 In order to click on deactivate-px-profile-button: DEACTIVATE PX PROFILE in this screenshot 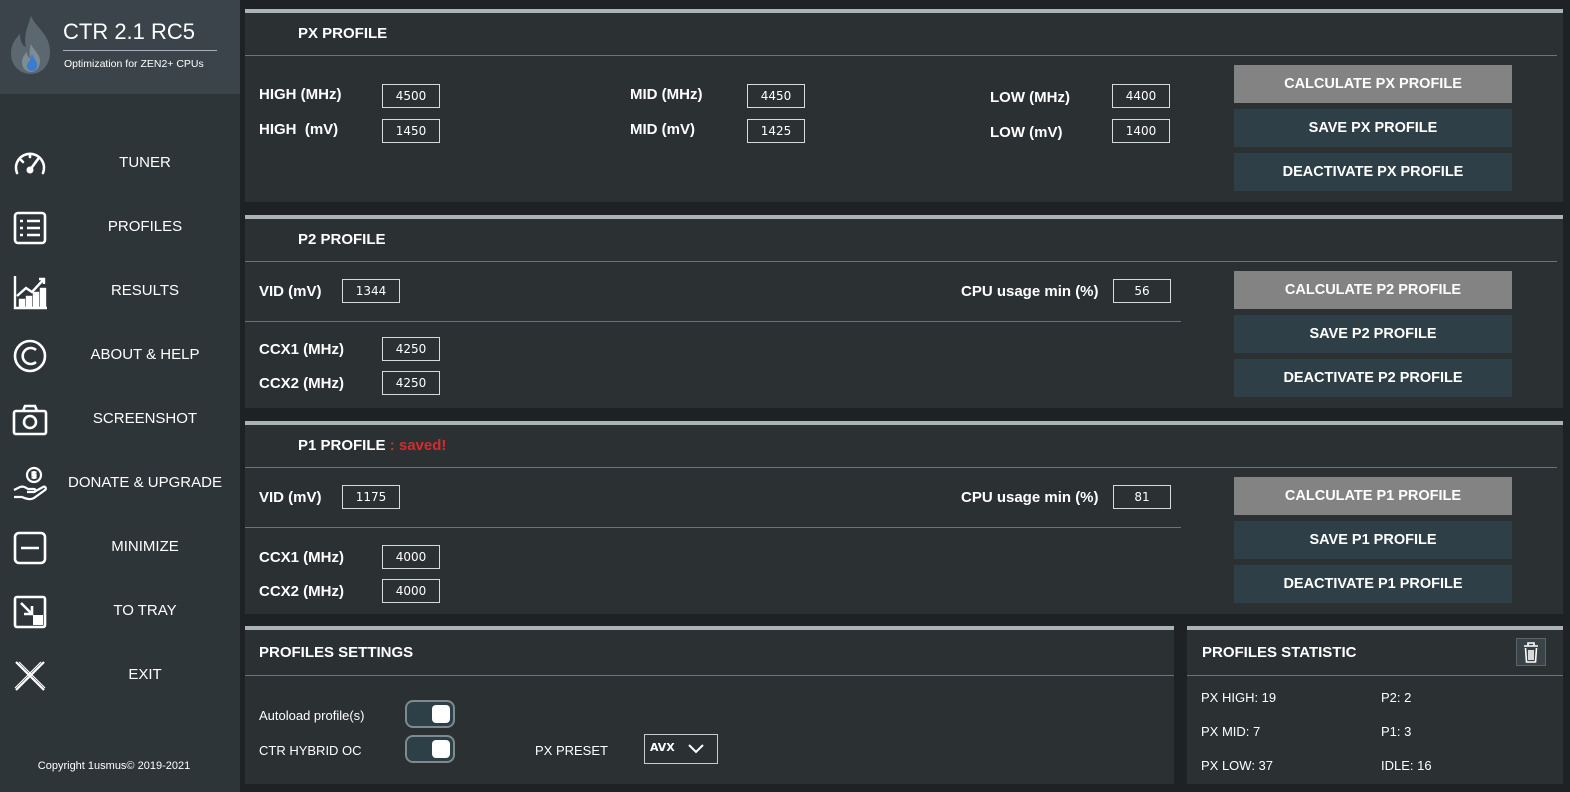, I will do `click(1373, 172)`.